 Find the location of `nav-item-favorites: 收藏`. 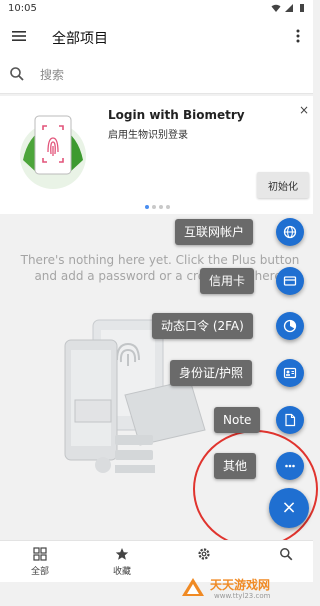

nav-item-favorites: 收藏 is located at coordinates (122, 562).